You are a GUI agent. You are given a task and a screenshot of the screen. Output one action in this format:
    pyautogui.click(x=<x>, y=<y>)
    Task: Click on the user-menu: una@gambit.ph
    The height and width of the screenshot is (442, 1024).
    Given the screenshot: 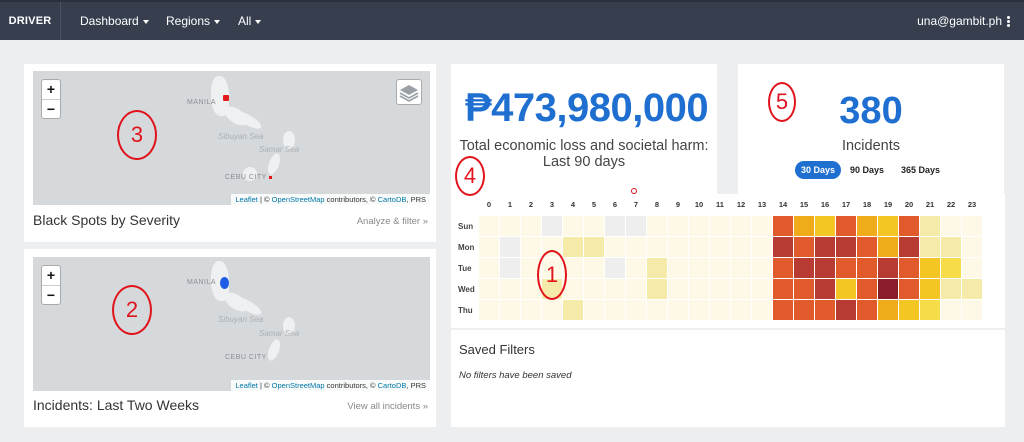 What is the action you would take?
    pyautogui.click(x=963, y=21)
    